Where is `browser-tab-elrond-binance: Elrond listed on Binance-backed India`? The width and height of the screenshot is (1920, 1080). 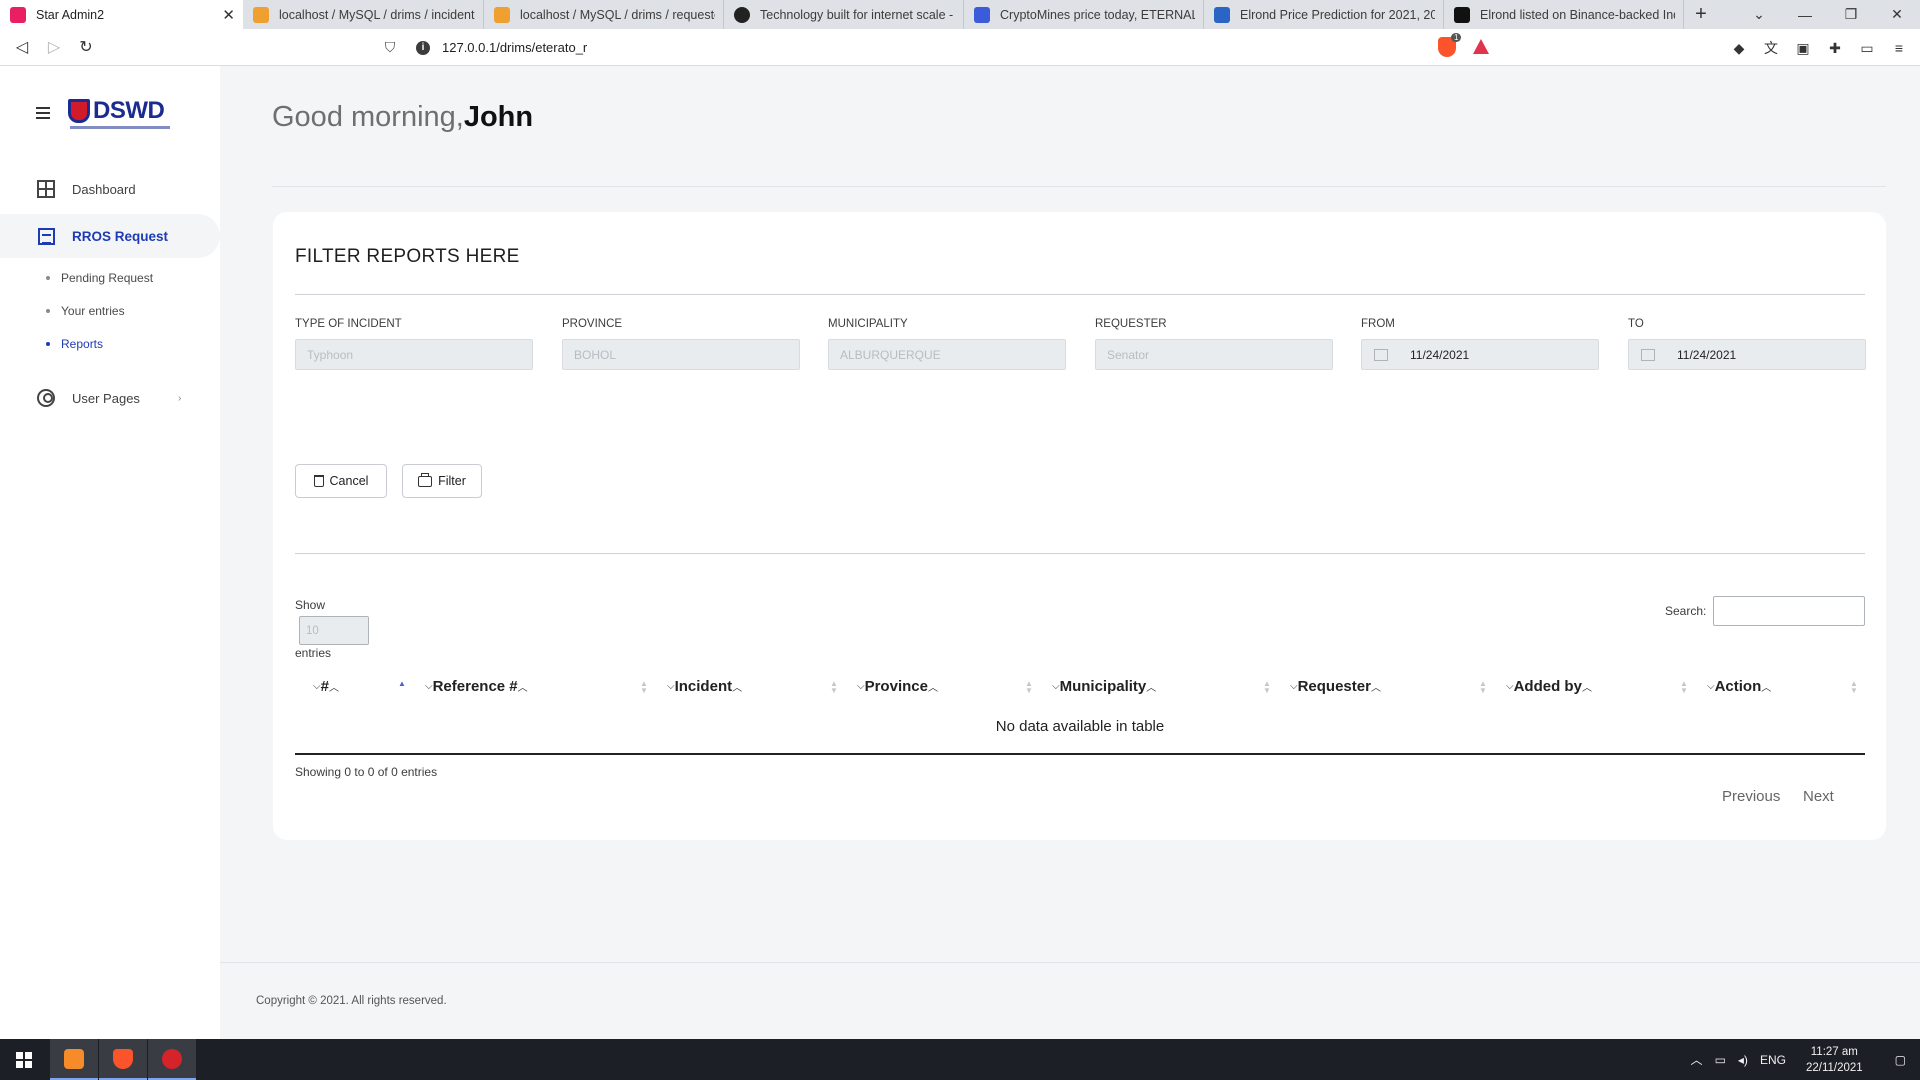
browser-tab-elrond-binance: Elrond listed on Binance-backed India is located at coordinates (1564, 14).